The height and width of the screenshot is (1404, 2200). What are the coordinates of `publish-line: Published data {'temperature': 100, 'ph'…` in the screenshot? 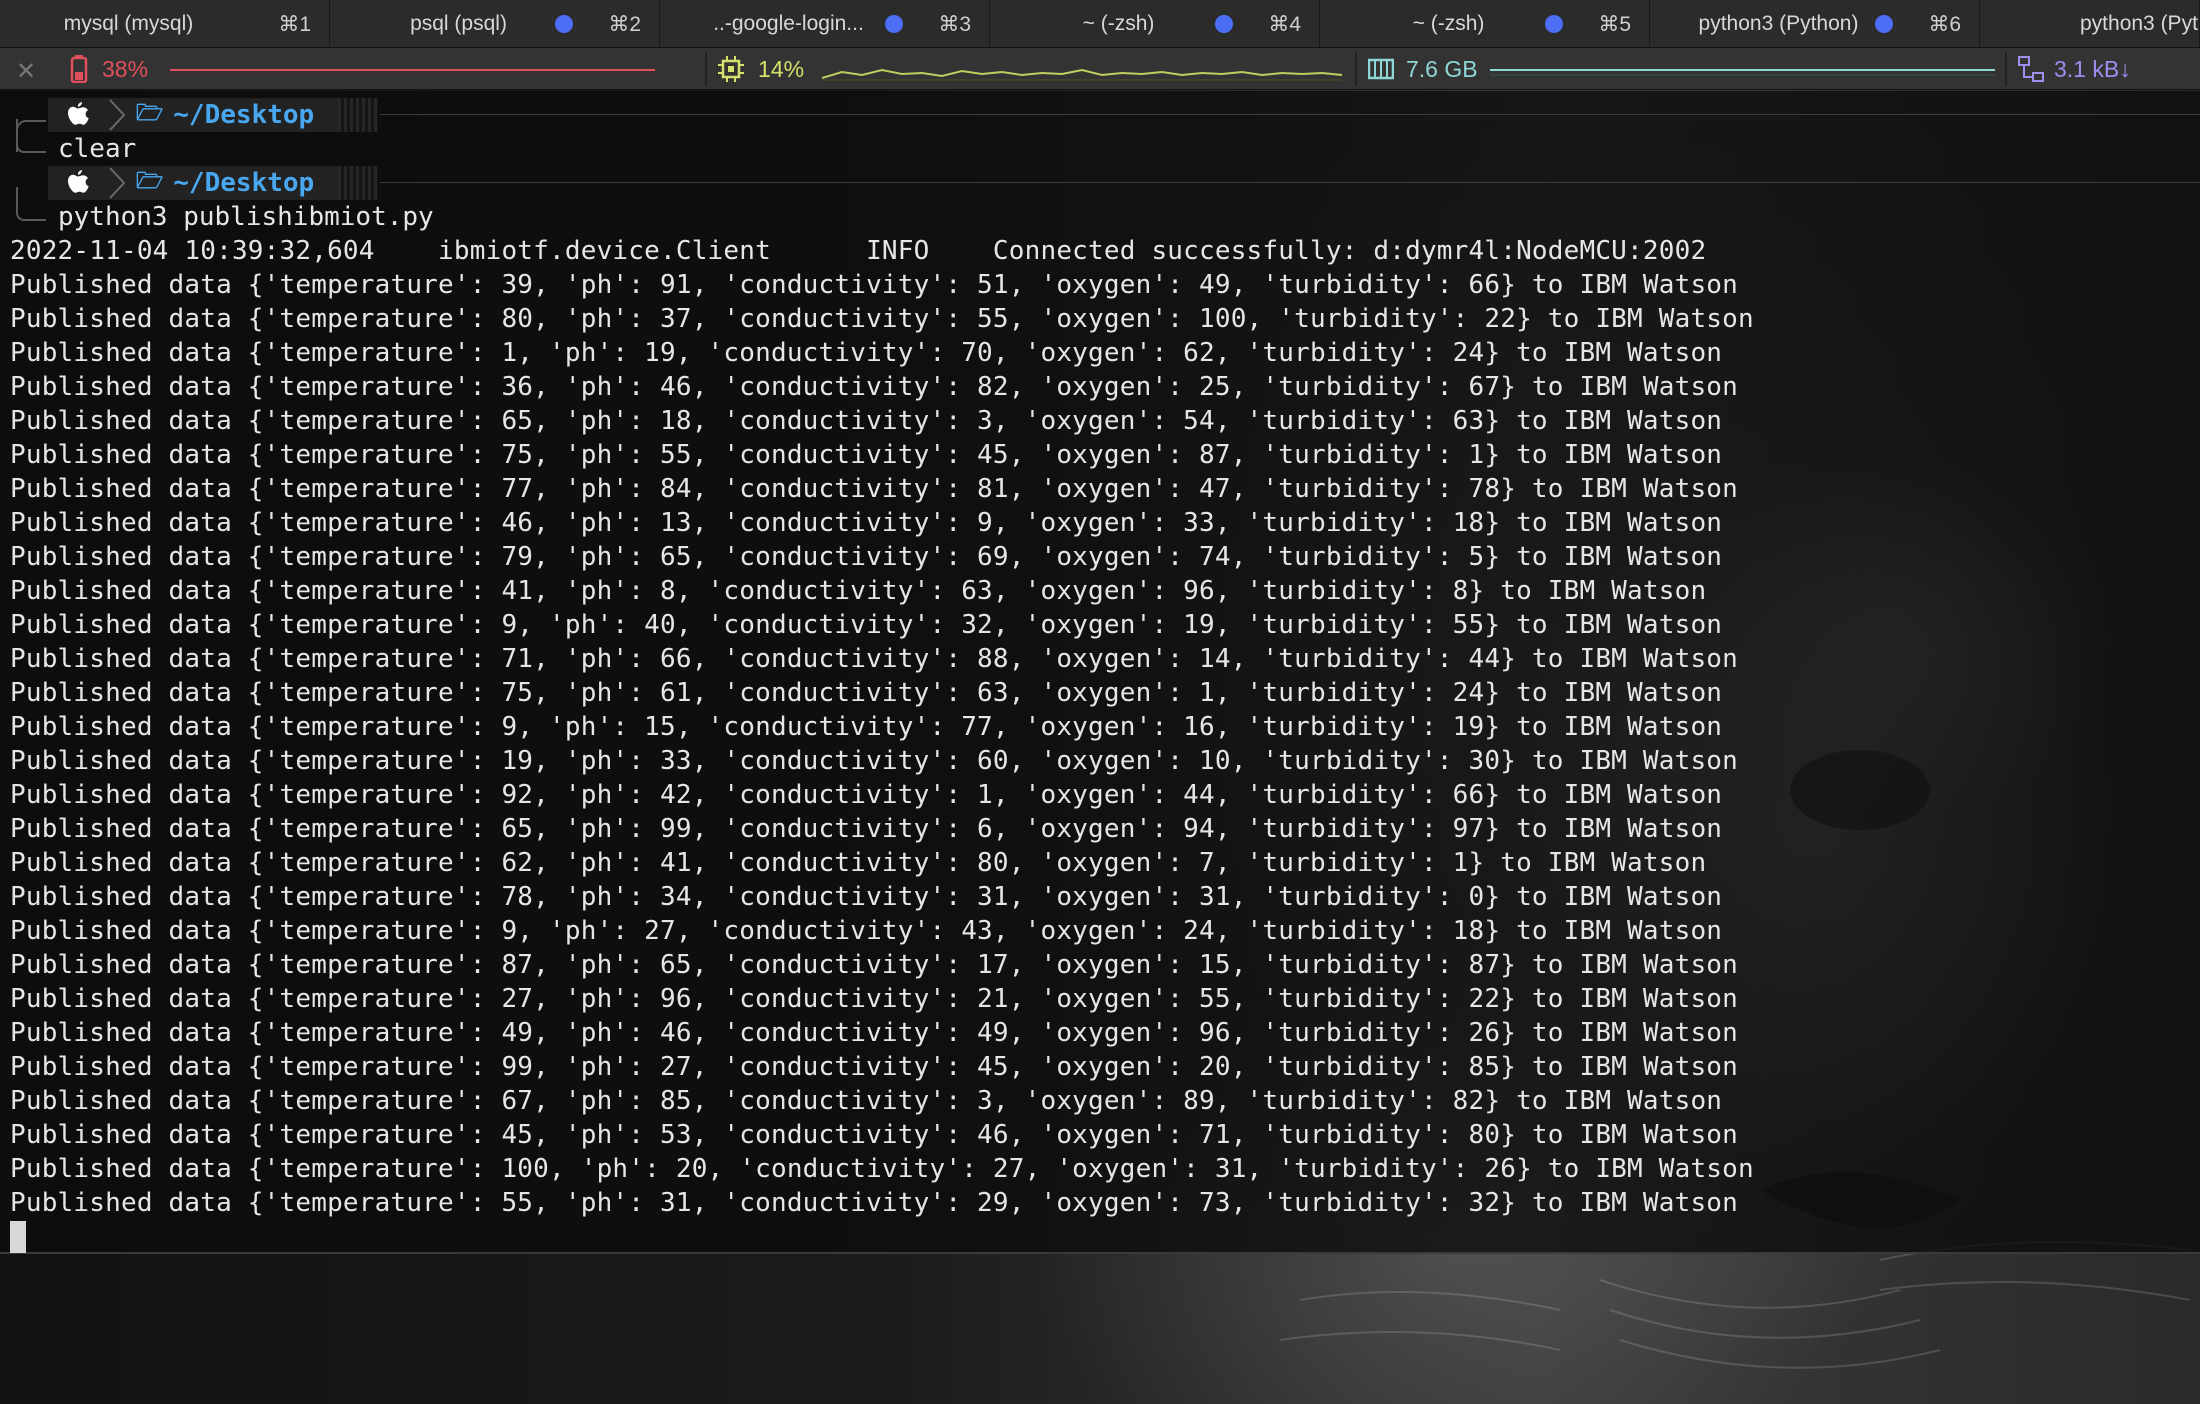 It's located at (882, 1169).